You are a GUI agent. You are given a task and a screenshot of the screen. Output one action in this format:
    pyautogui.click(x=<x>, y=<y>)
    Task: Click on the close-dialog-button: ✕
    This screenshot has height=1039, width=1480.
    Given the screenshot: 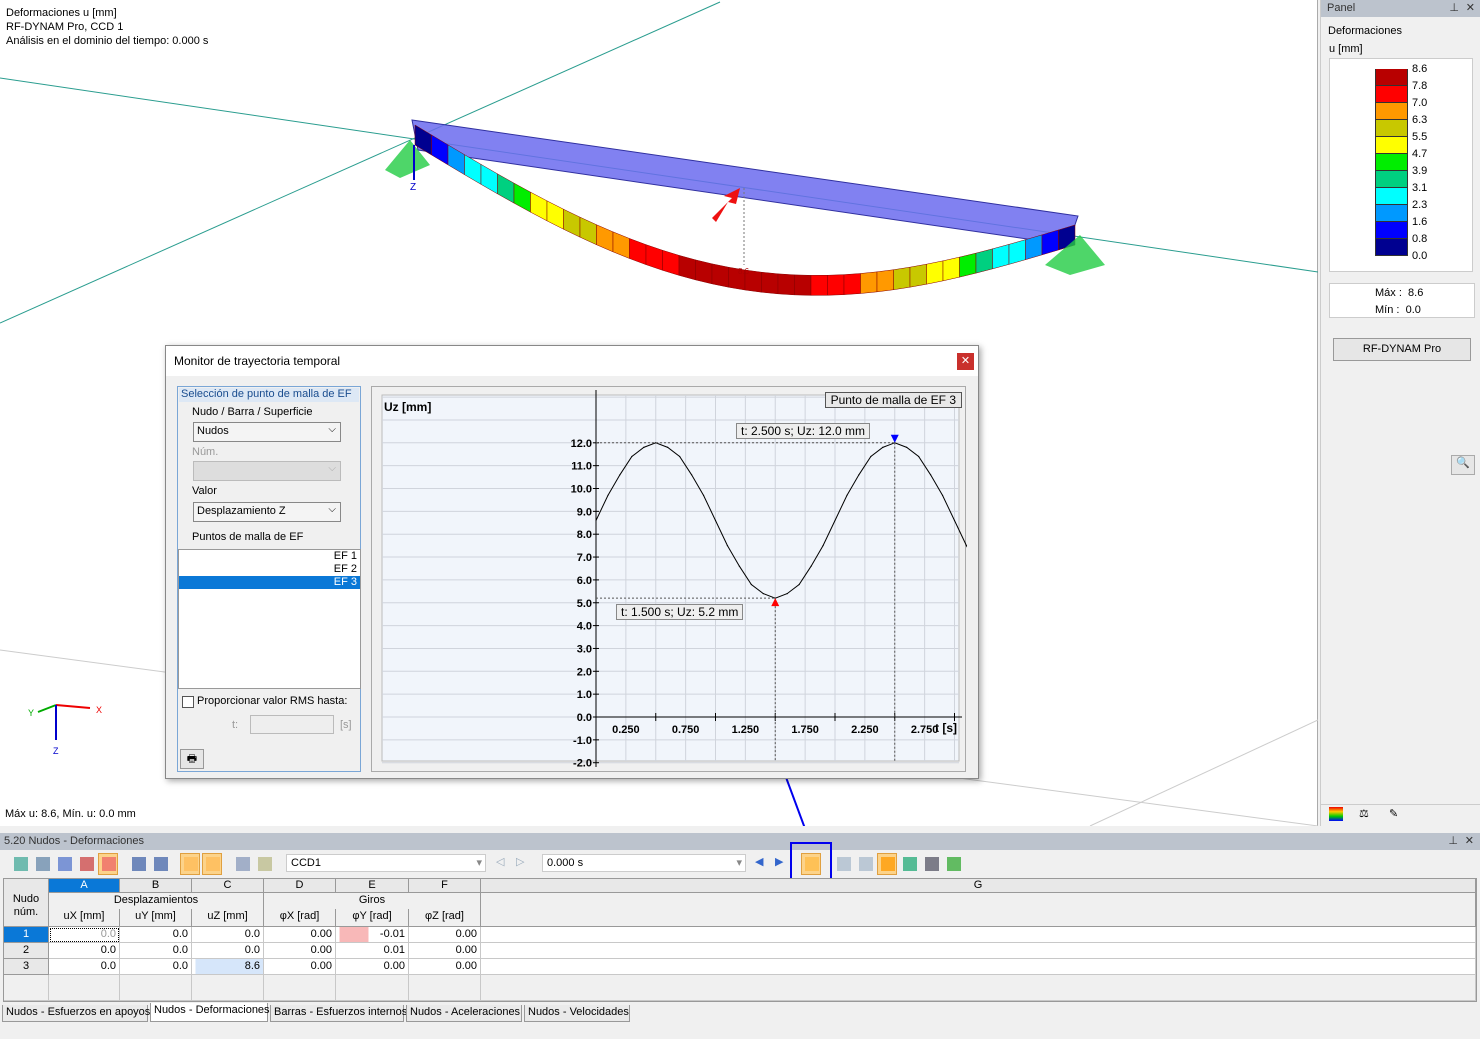 What is the action you would take?
    pyautogui.click(x=965, y=361)
    